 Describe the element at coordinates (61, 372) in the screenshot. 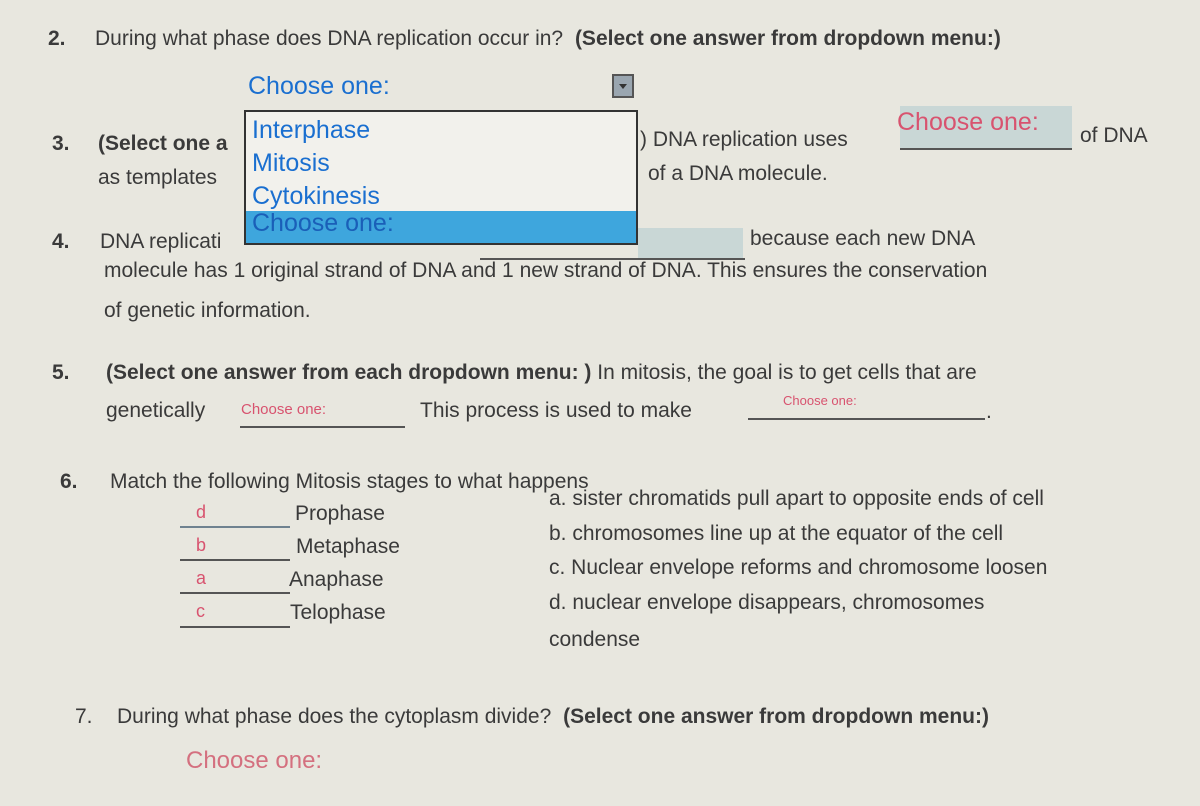

I see `q5-number: 5.` at that location.